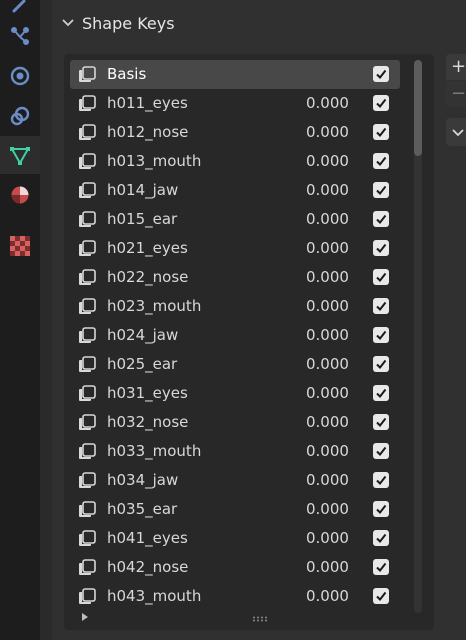 The image size is (466, 640). I want to click on shape-key-row: h031_eyes 0.000, so click(235, 393).